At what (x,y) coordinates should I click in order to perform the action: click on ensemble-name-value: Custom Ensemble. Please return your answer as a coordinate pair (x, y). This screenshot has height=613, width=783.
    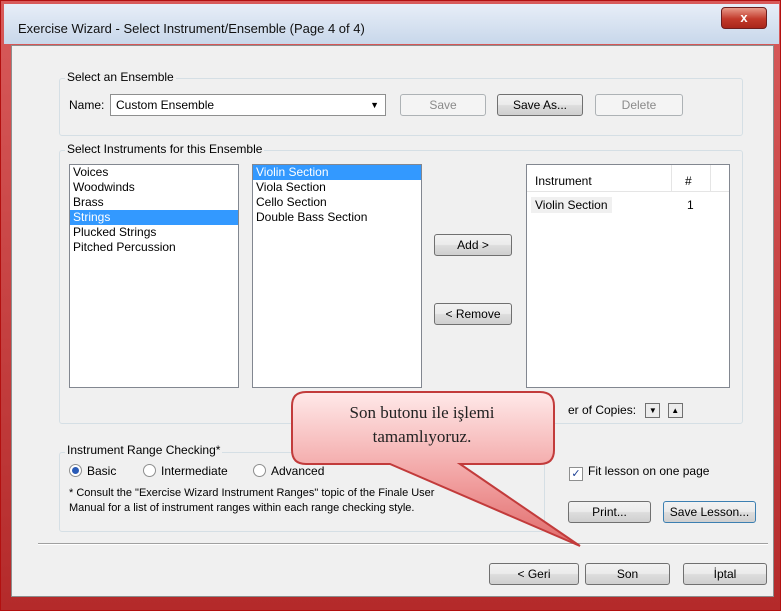
    Looking at the image, I should click on (165, 105).